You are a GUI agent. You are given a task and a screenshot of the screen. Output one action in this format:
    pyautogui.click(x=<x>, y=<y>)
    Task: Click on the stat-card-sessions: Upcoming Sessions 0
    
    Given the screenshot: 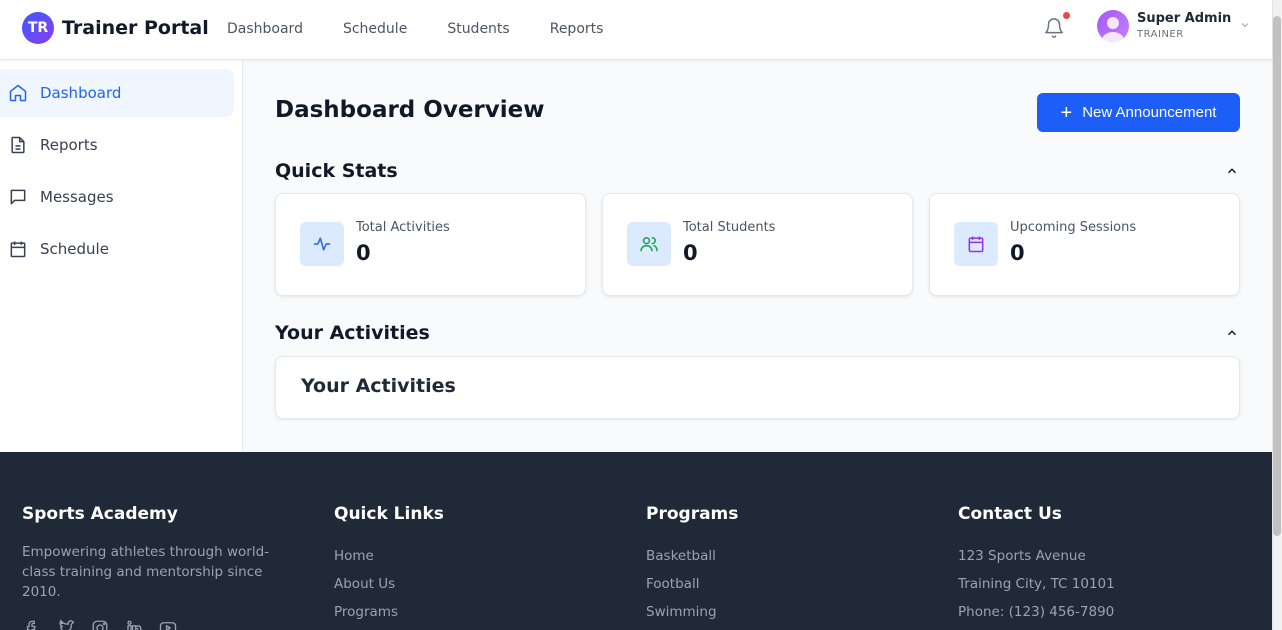 What is the action you would take?
    pyautogui.click(x=1084, y=244)
    